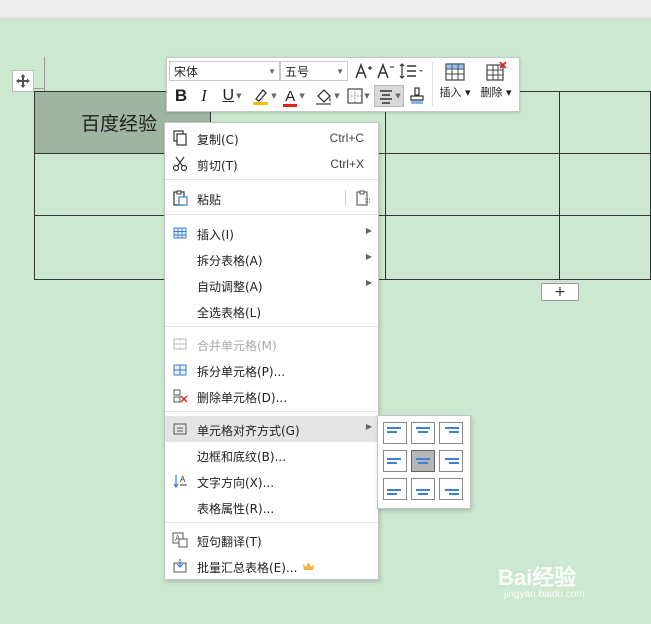 Image resolution: width=651 pixels, height=624 pixels. I want to click on merge-cells-icon, so click(180, 344).